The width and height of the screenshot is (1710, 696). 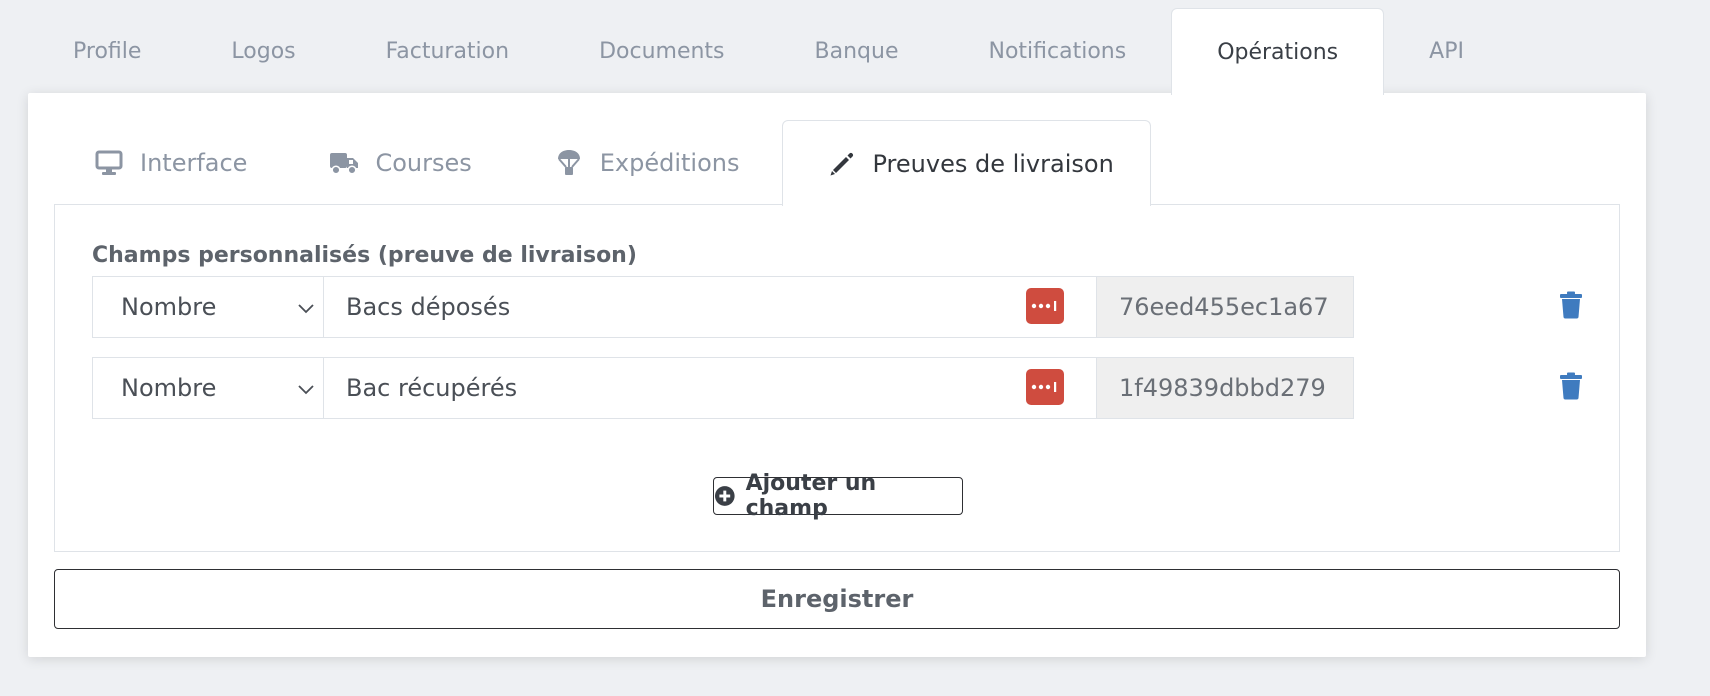 I want to click on subtab-expeditions: Expéditions, so click(x=648, y=162).